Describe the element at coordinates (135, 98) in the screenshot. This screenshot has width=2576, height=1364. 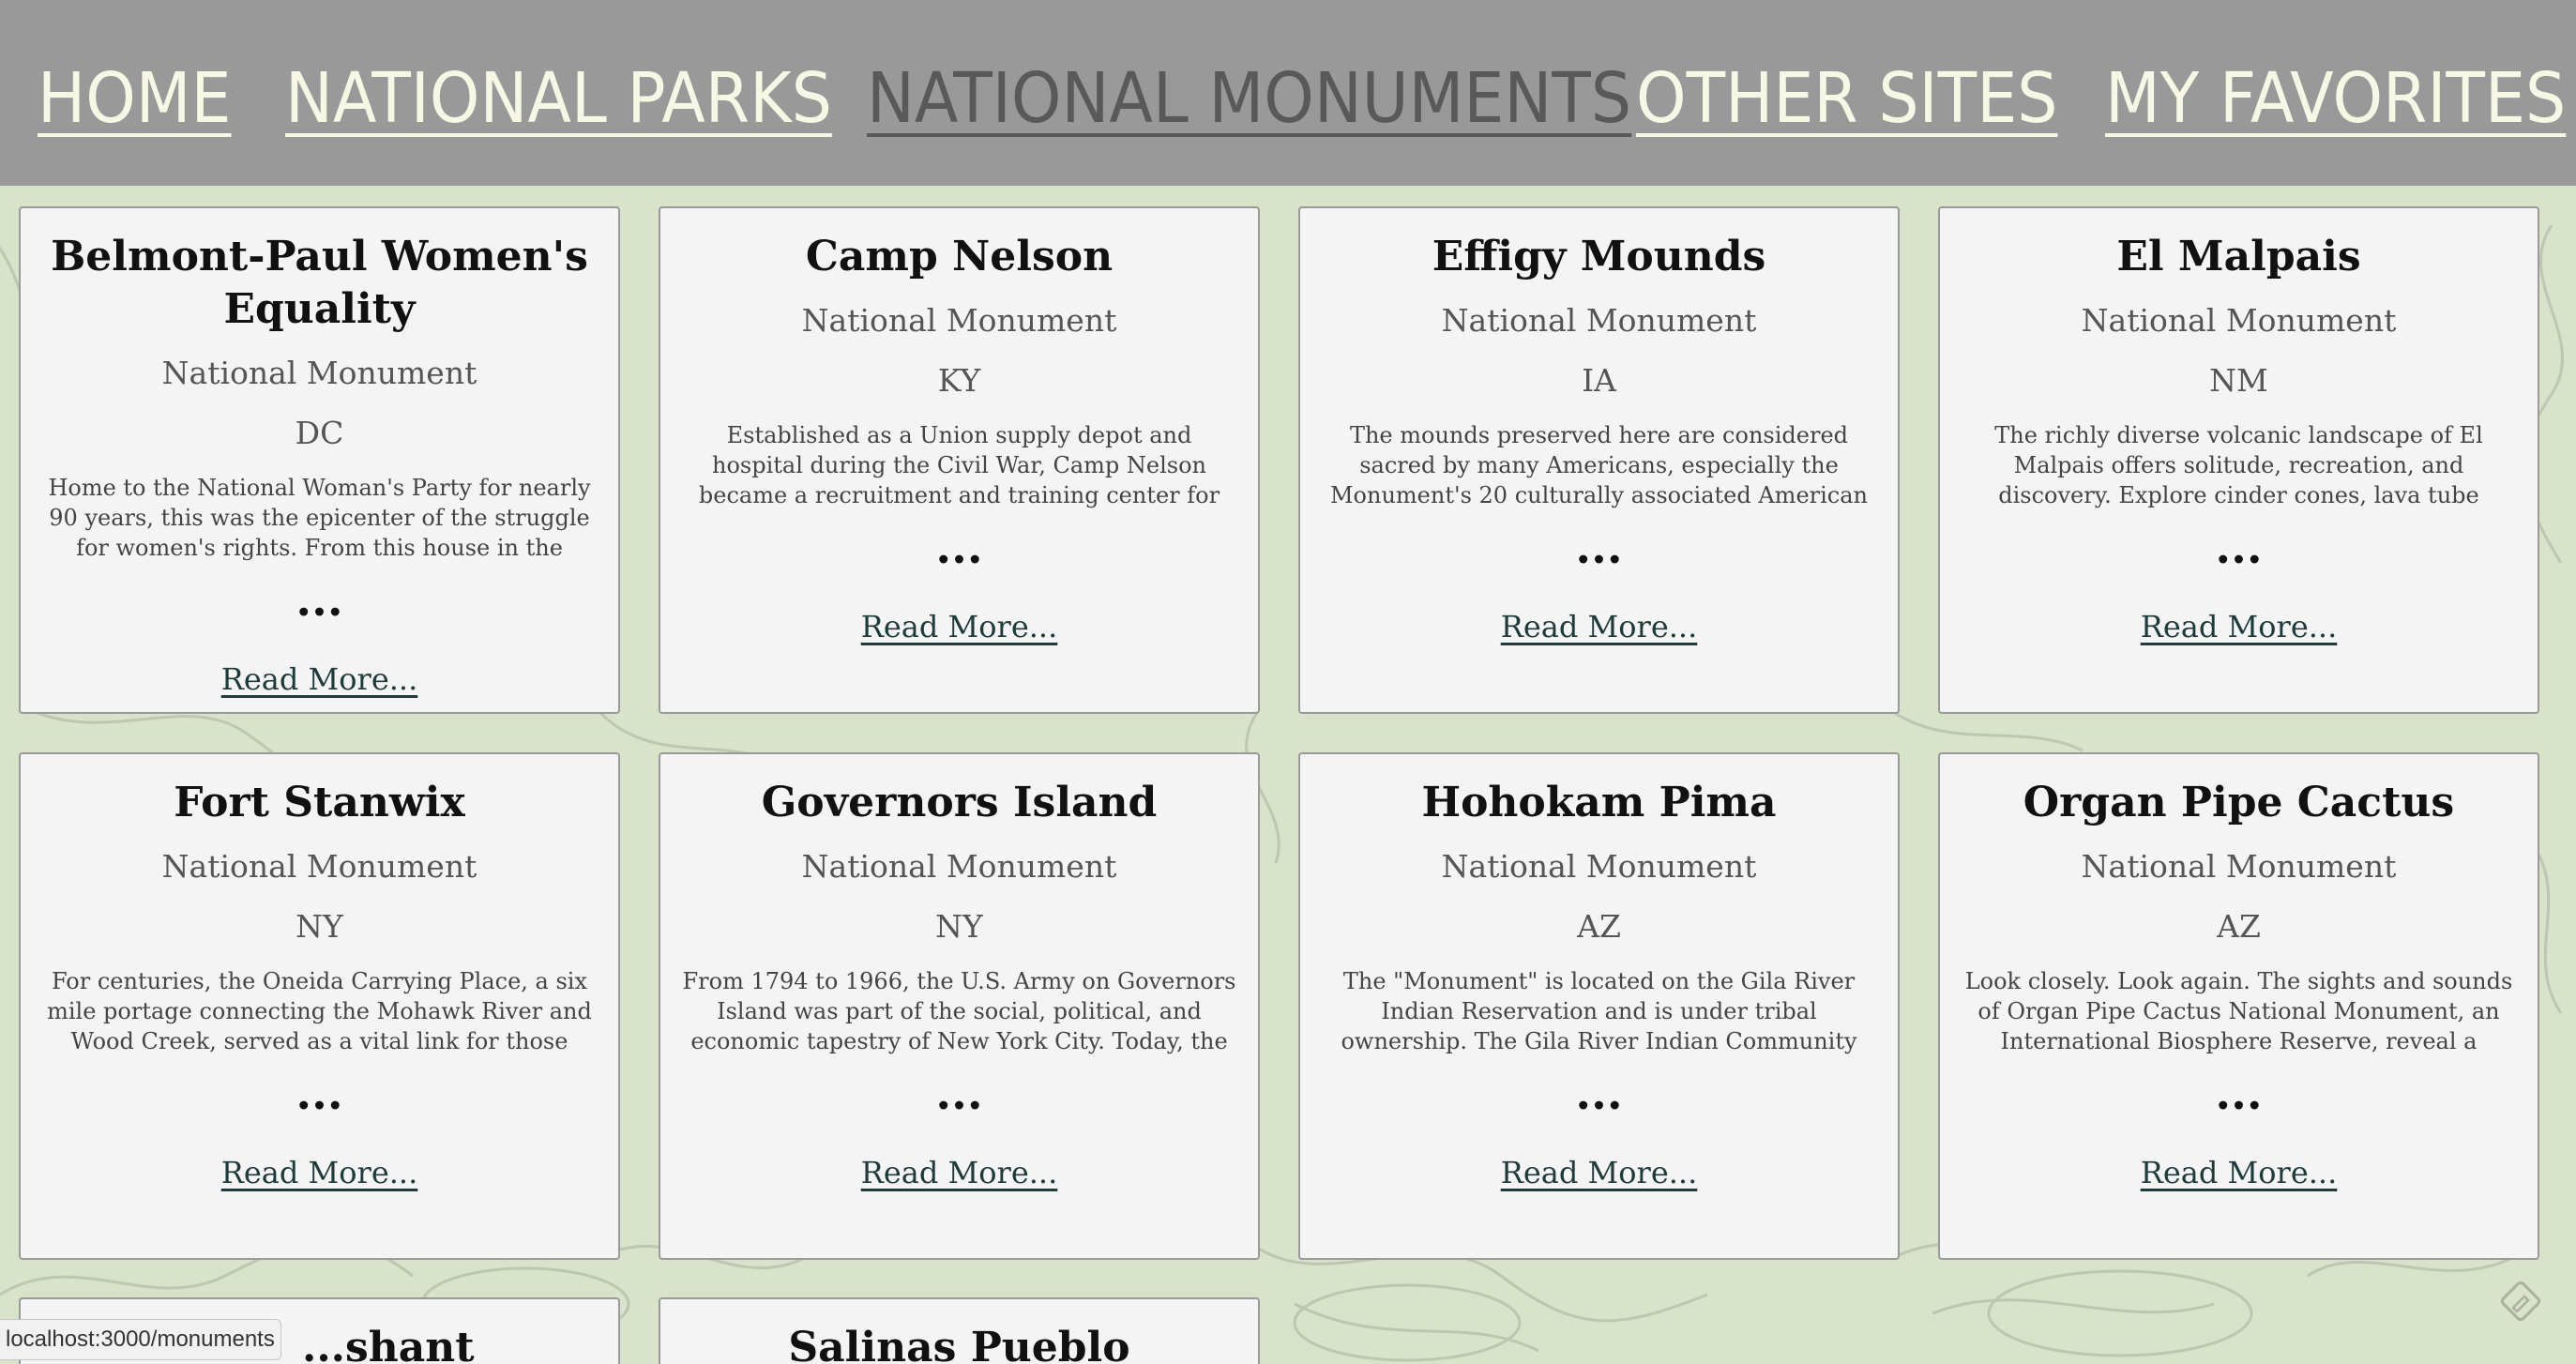
I see `nav-link-home: HOME` at that location.